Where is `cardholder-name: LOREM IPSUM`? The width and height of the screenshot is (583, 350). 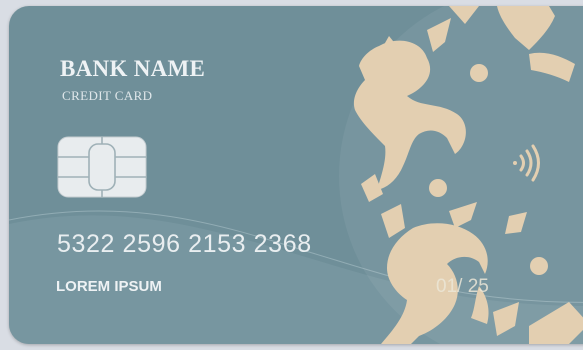
cardholder-name: LOREM IPSUM is located at coordinates (109, 286).